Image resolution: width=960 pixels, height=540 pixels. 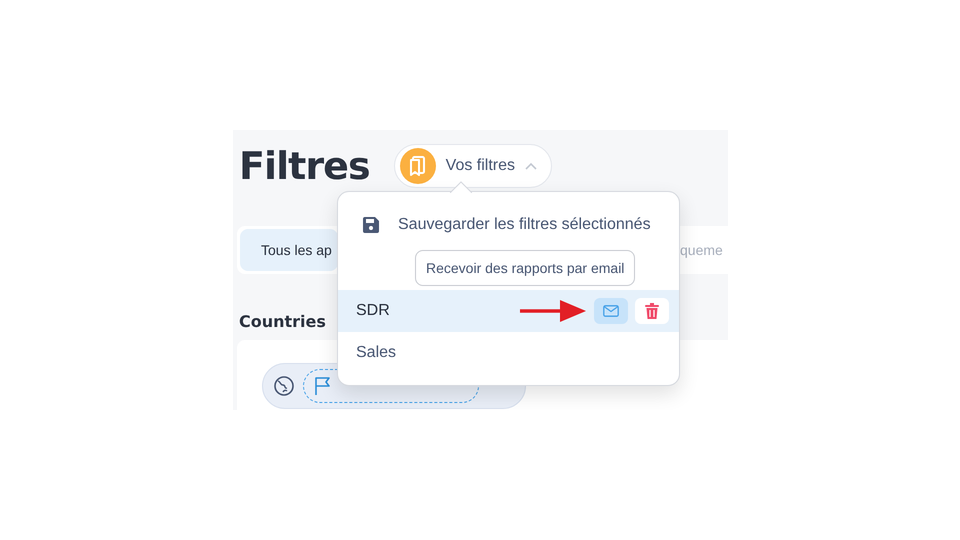 I want to click on page-title: Filtres, so click(x=304, y=166).